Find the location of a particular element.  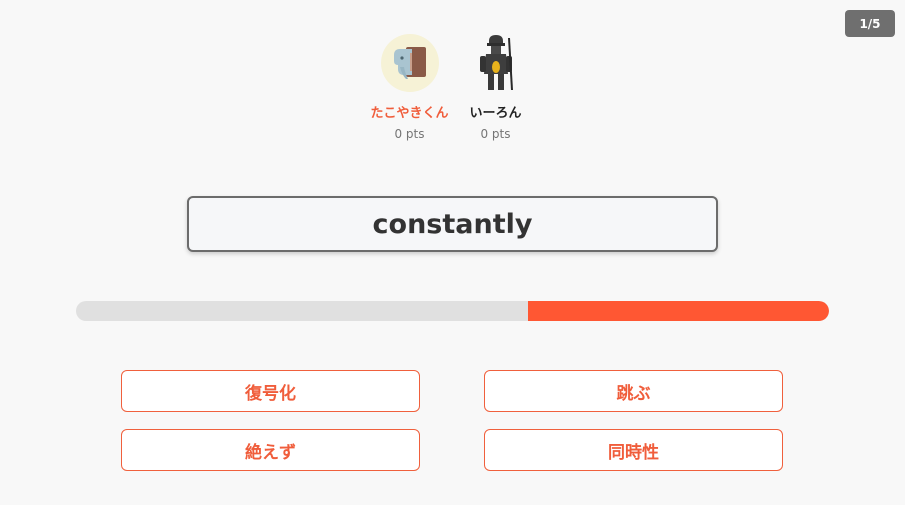

elephant-icon is located at coordinates (409, 63).